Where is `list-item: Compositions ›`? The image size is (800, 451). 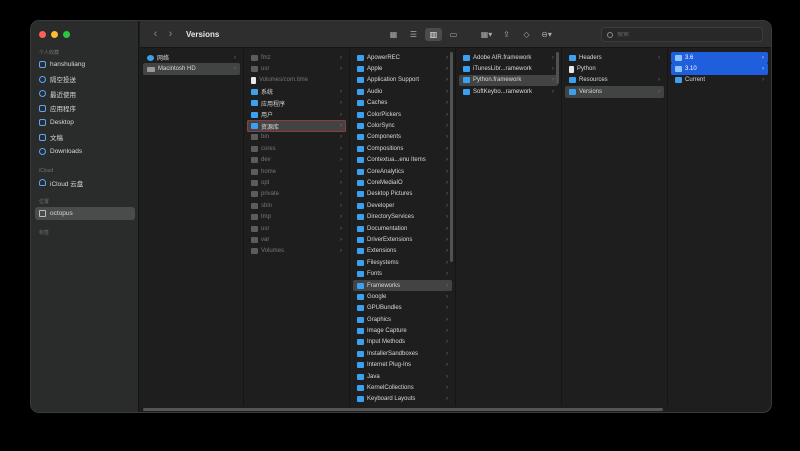
list-item: Compositions › is located at coordinates (402, 148).